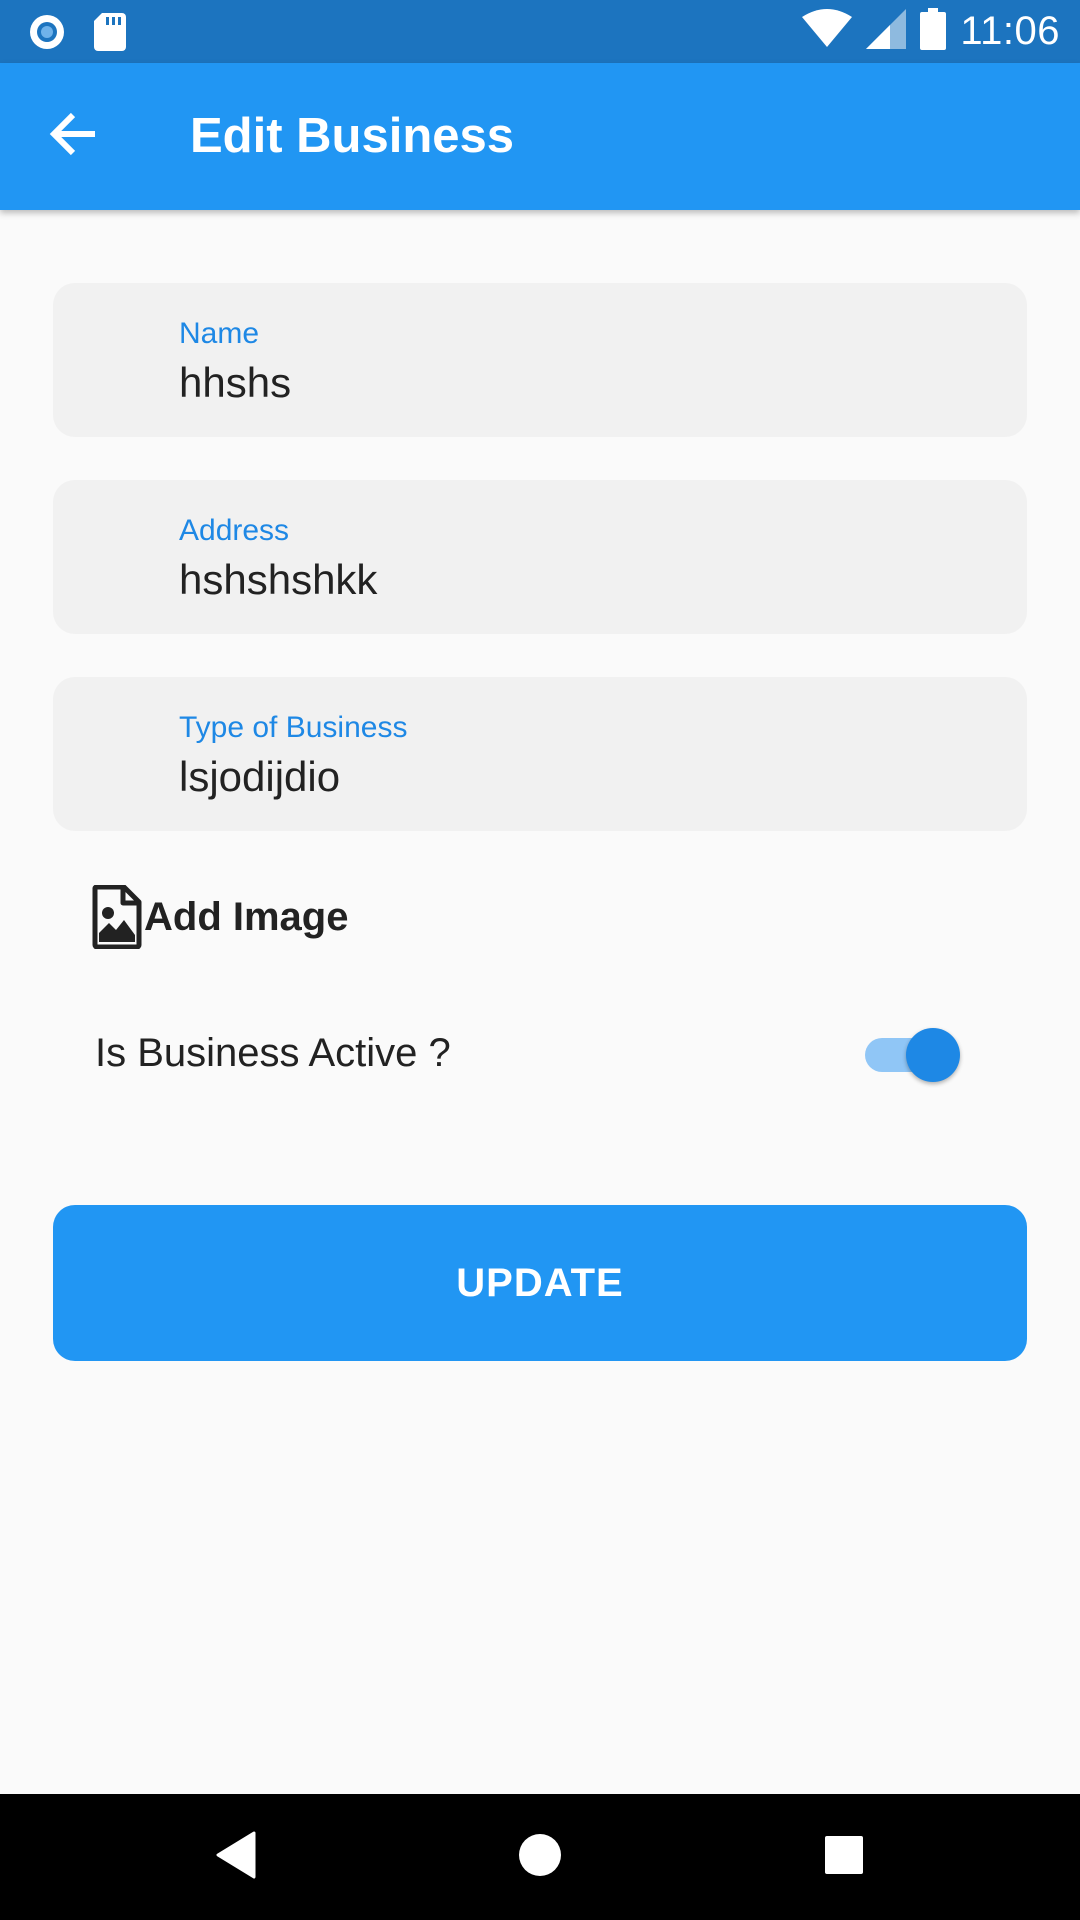 This screenshot has width=1080, height=1920. What do you see at coordinates (540, 136) in the screenshot?
I see `app-bar: Edit Business` at bounding box center [540, 136].